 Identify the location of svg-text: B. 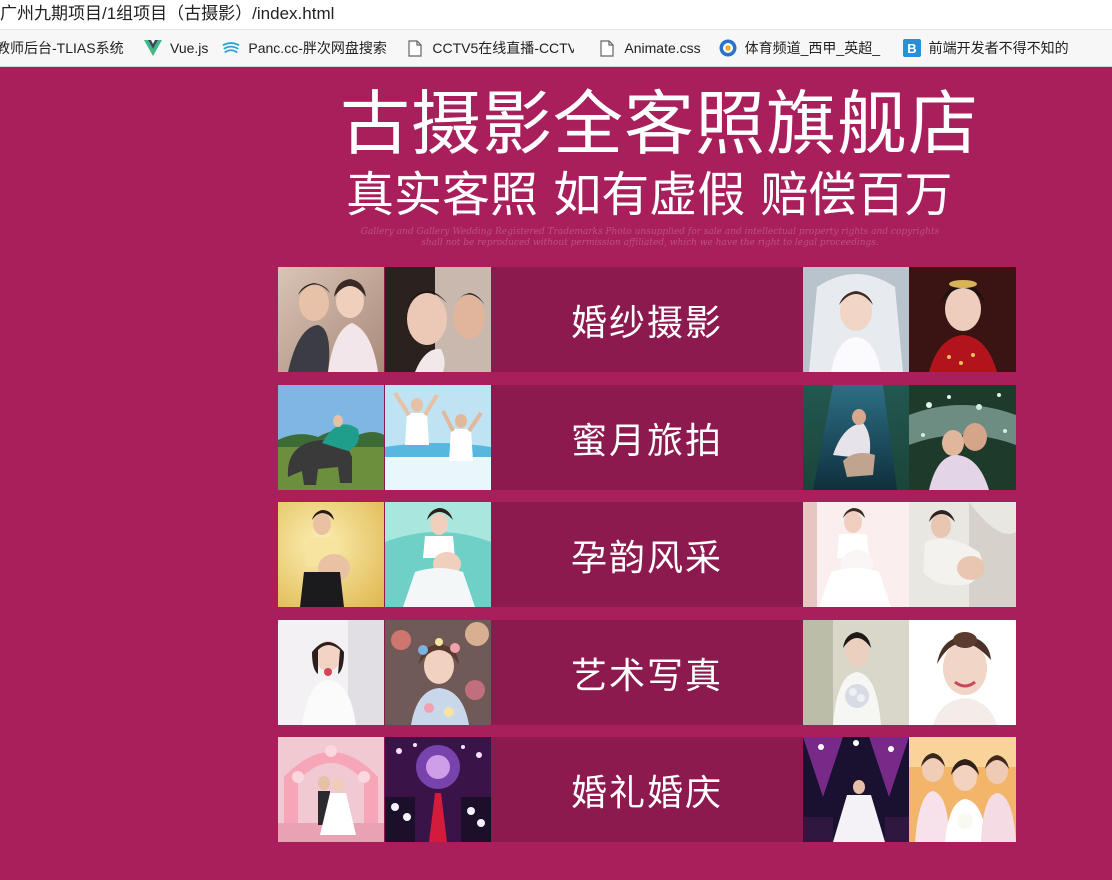
(911, 48).